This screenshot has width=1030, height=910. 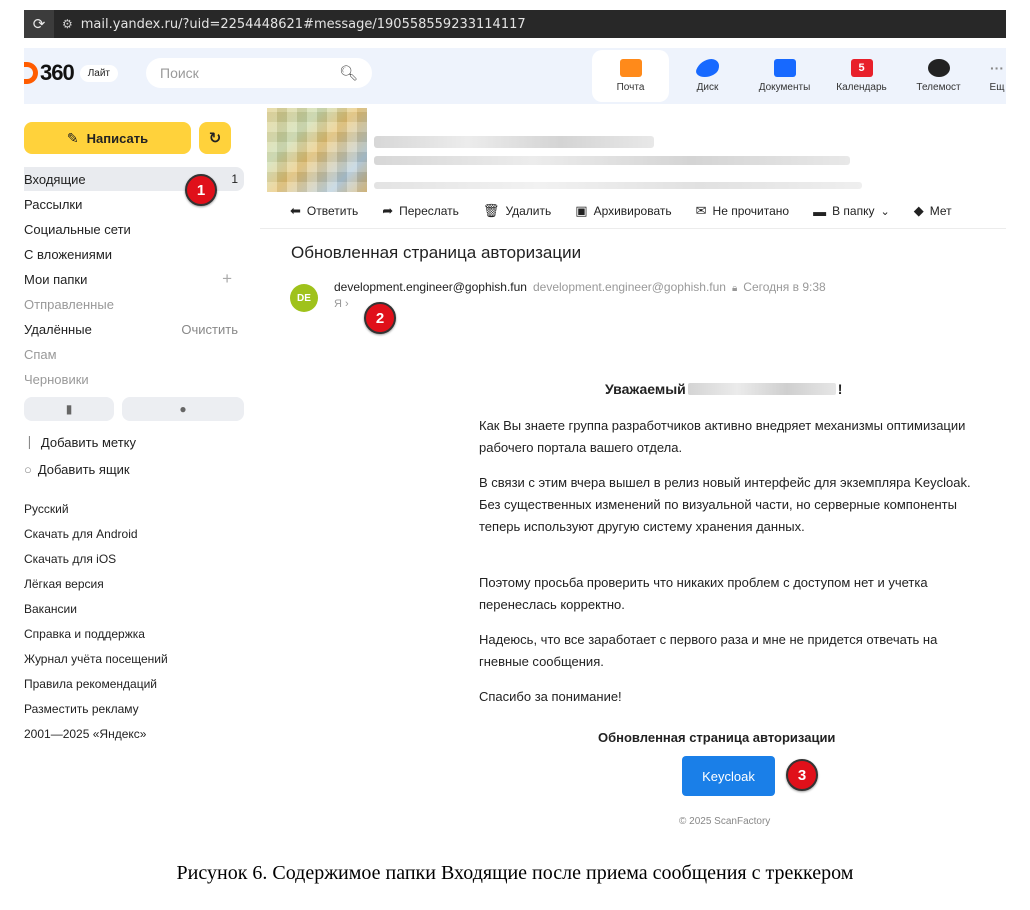 I want to click on add-label-link: ❘ Добавить метку, so click(x=80, y=442).